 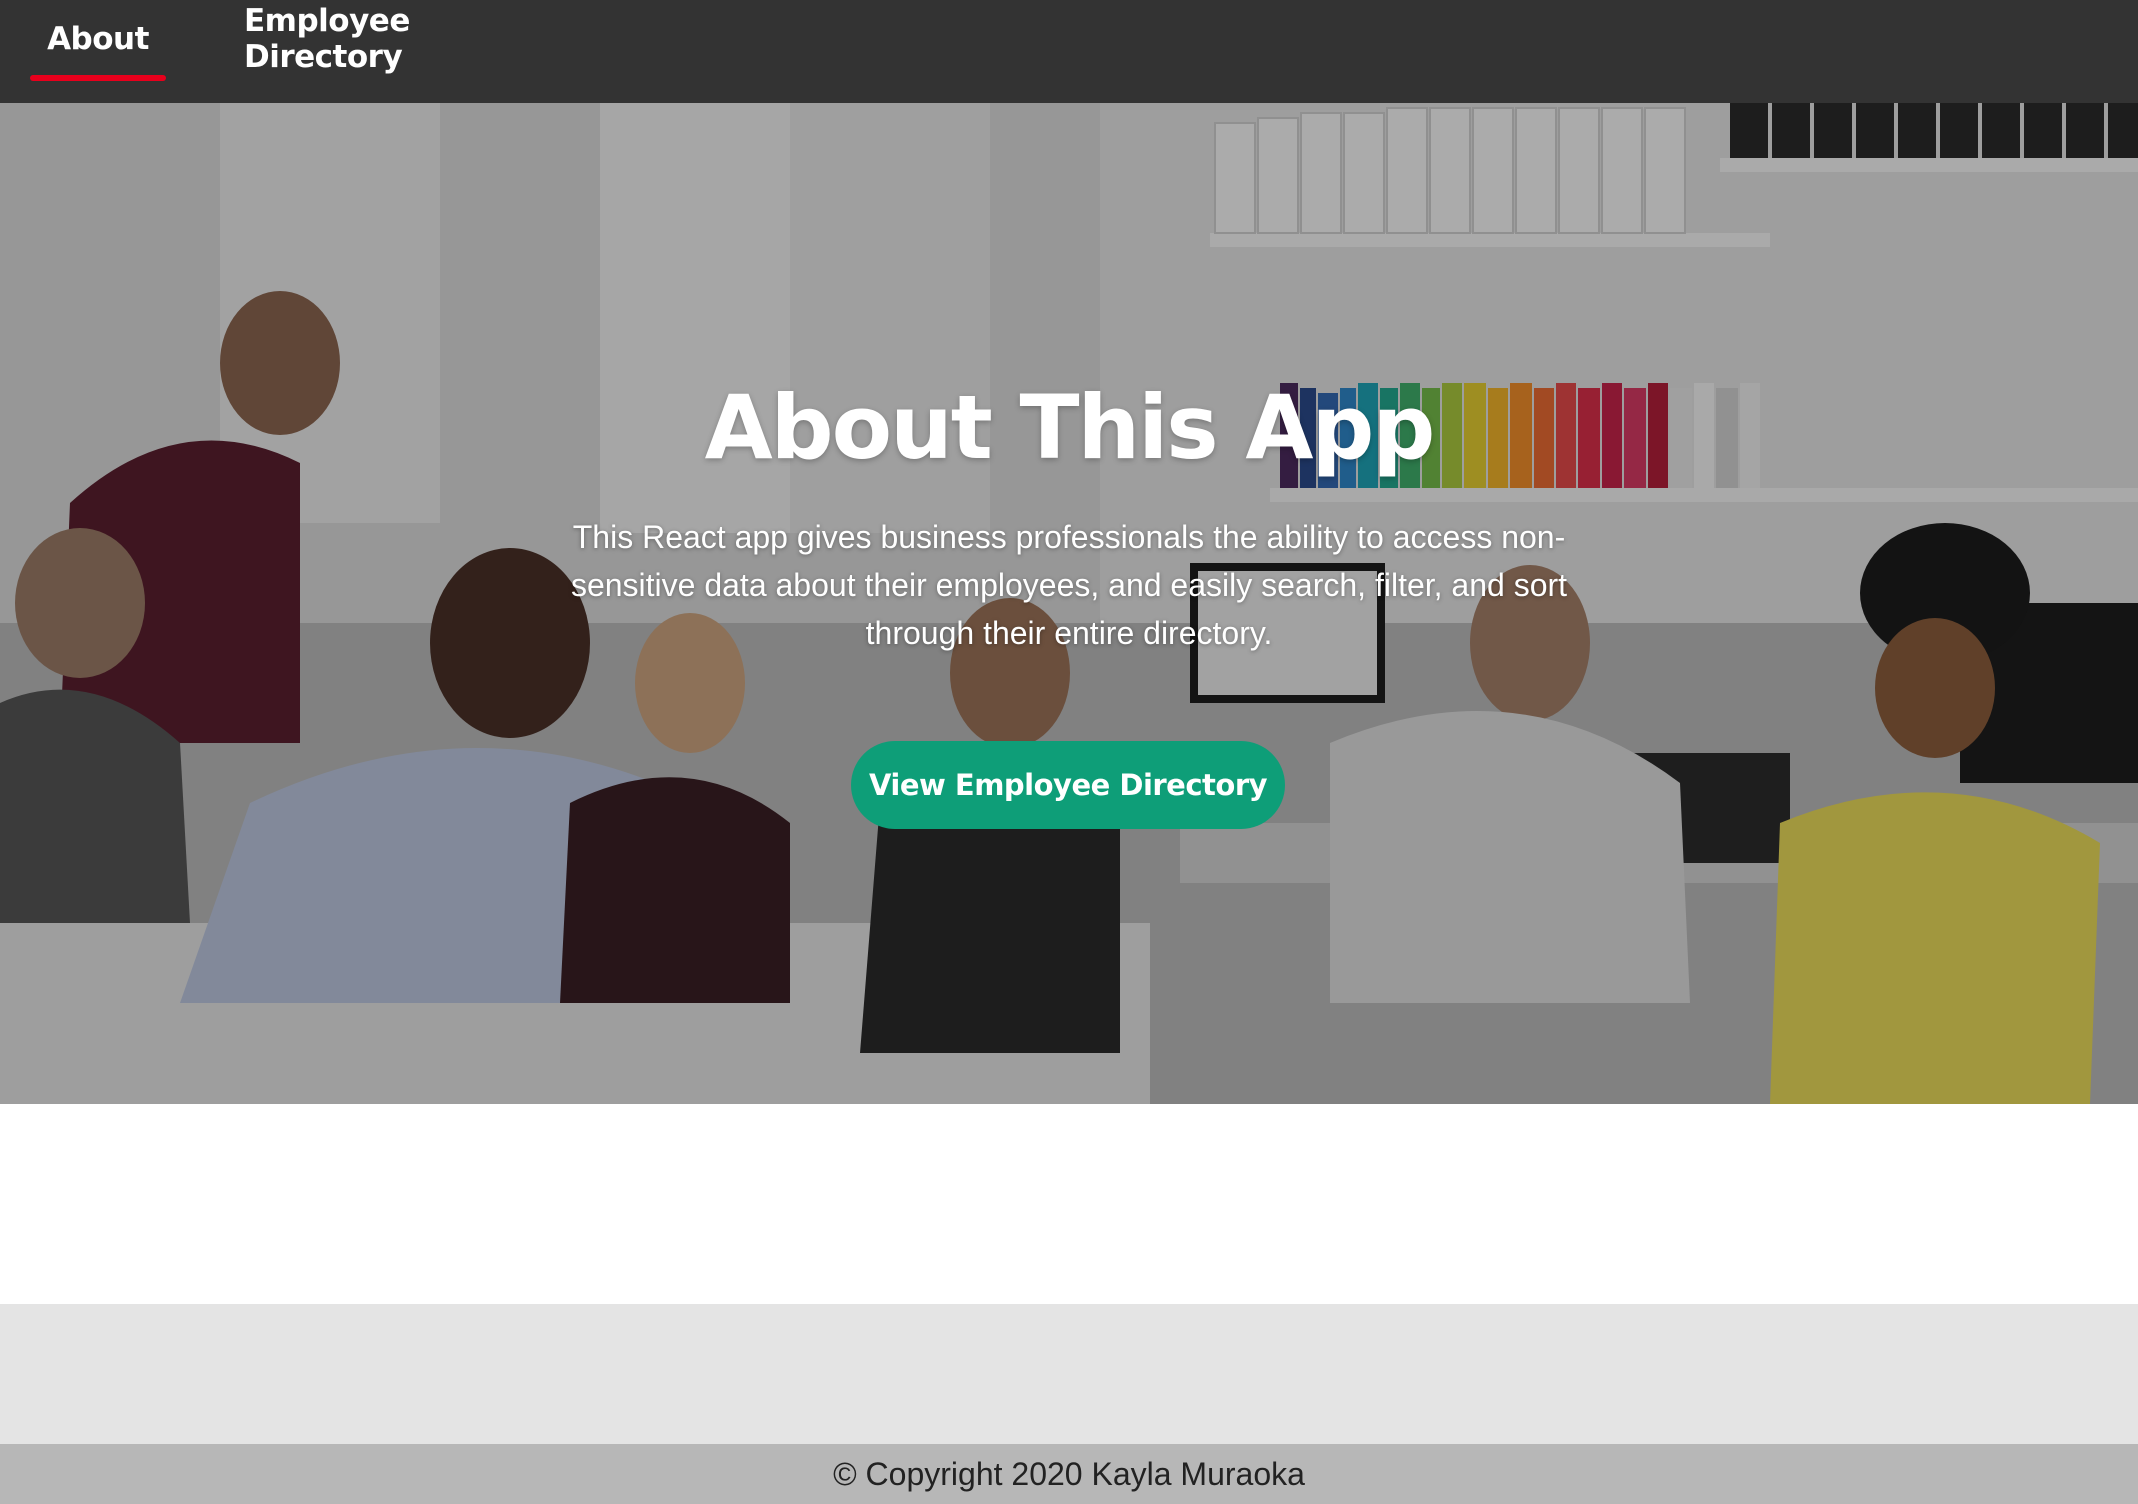 What do you see at coordinates (1069, 1204) in the screenshot?
I see `empty-content-section` at bounding box center [1069, 1204].